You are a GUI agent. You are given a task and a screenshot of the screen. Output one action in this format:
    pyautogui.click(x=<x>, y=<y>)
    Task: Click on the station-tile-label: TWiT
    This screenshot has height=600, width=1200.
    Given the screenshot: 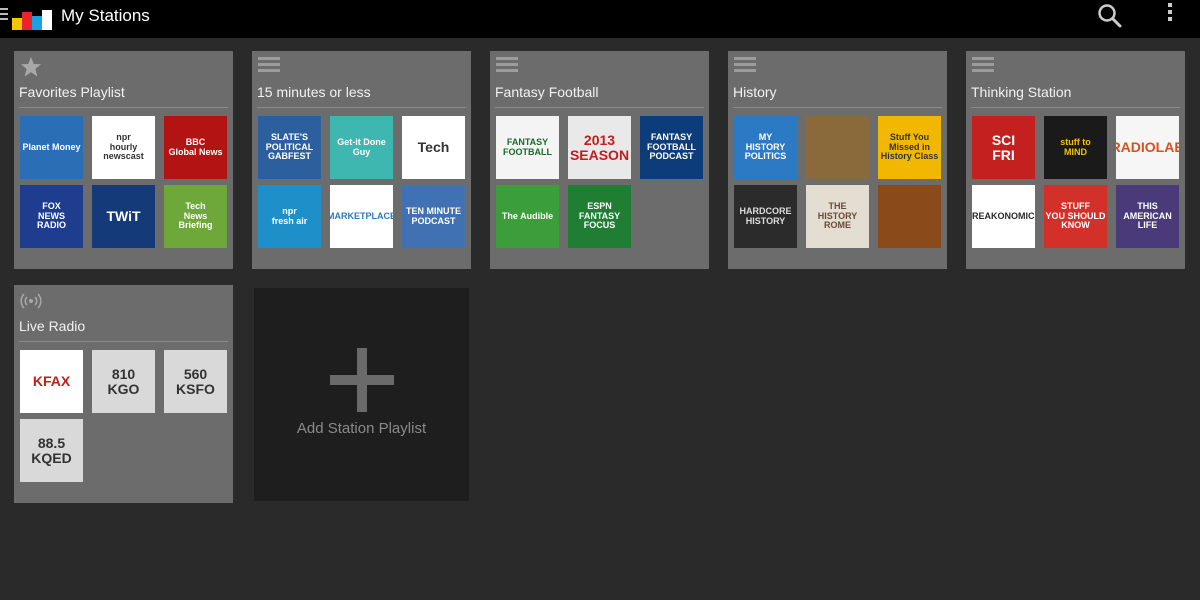 What is the action you would take?
    pyautogui.click(x=123, y=216)
    